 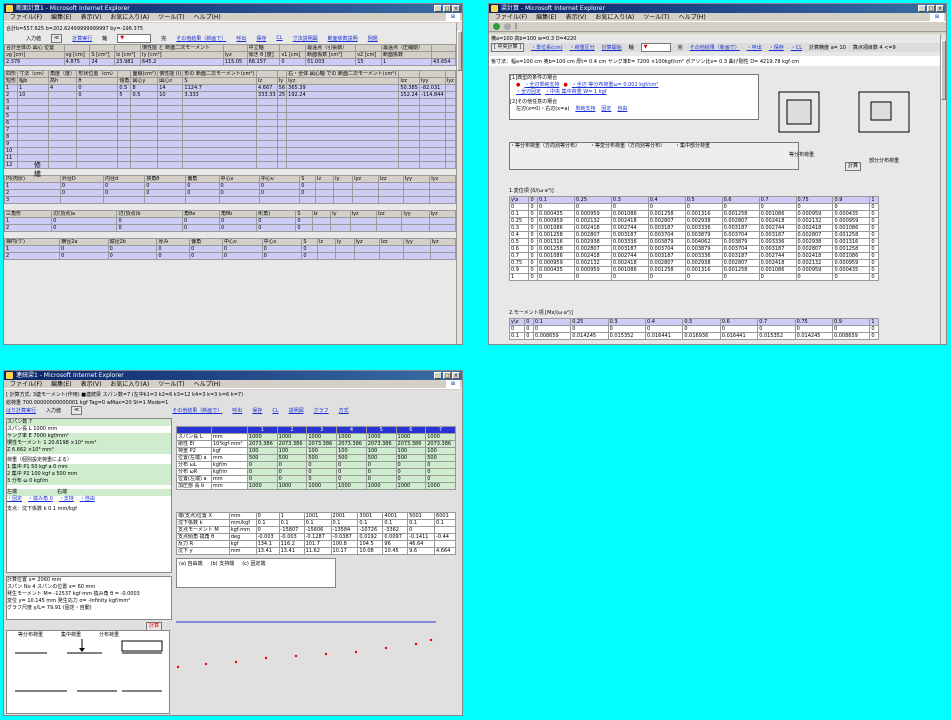 I want to click on opt-fixed: ・固定, so click(x=14, y=499).